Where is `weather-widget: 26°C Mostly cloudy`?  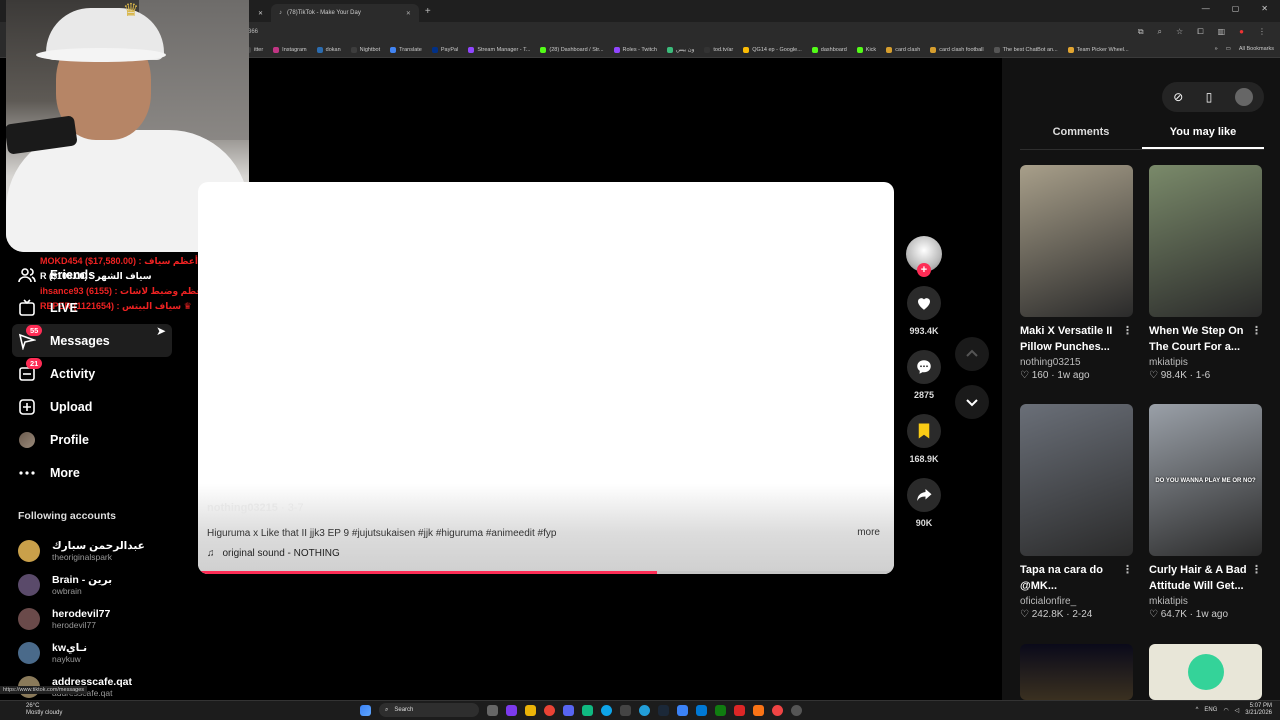 weather-widget: 26°C Mostly cloudy is located at coordinates (44, 710).